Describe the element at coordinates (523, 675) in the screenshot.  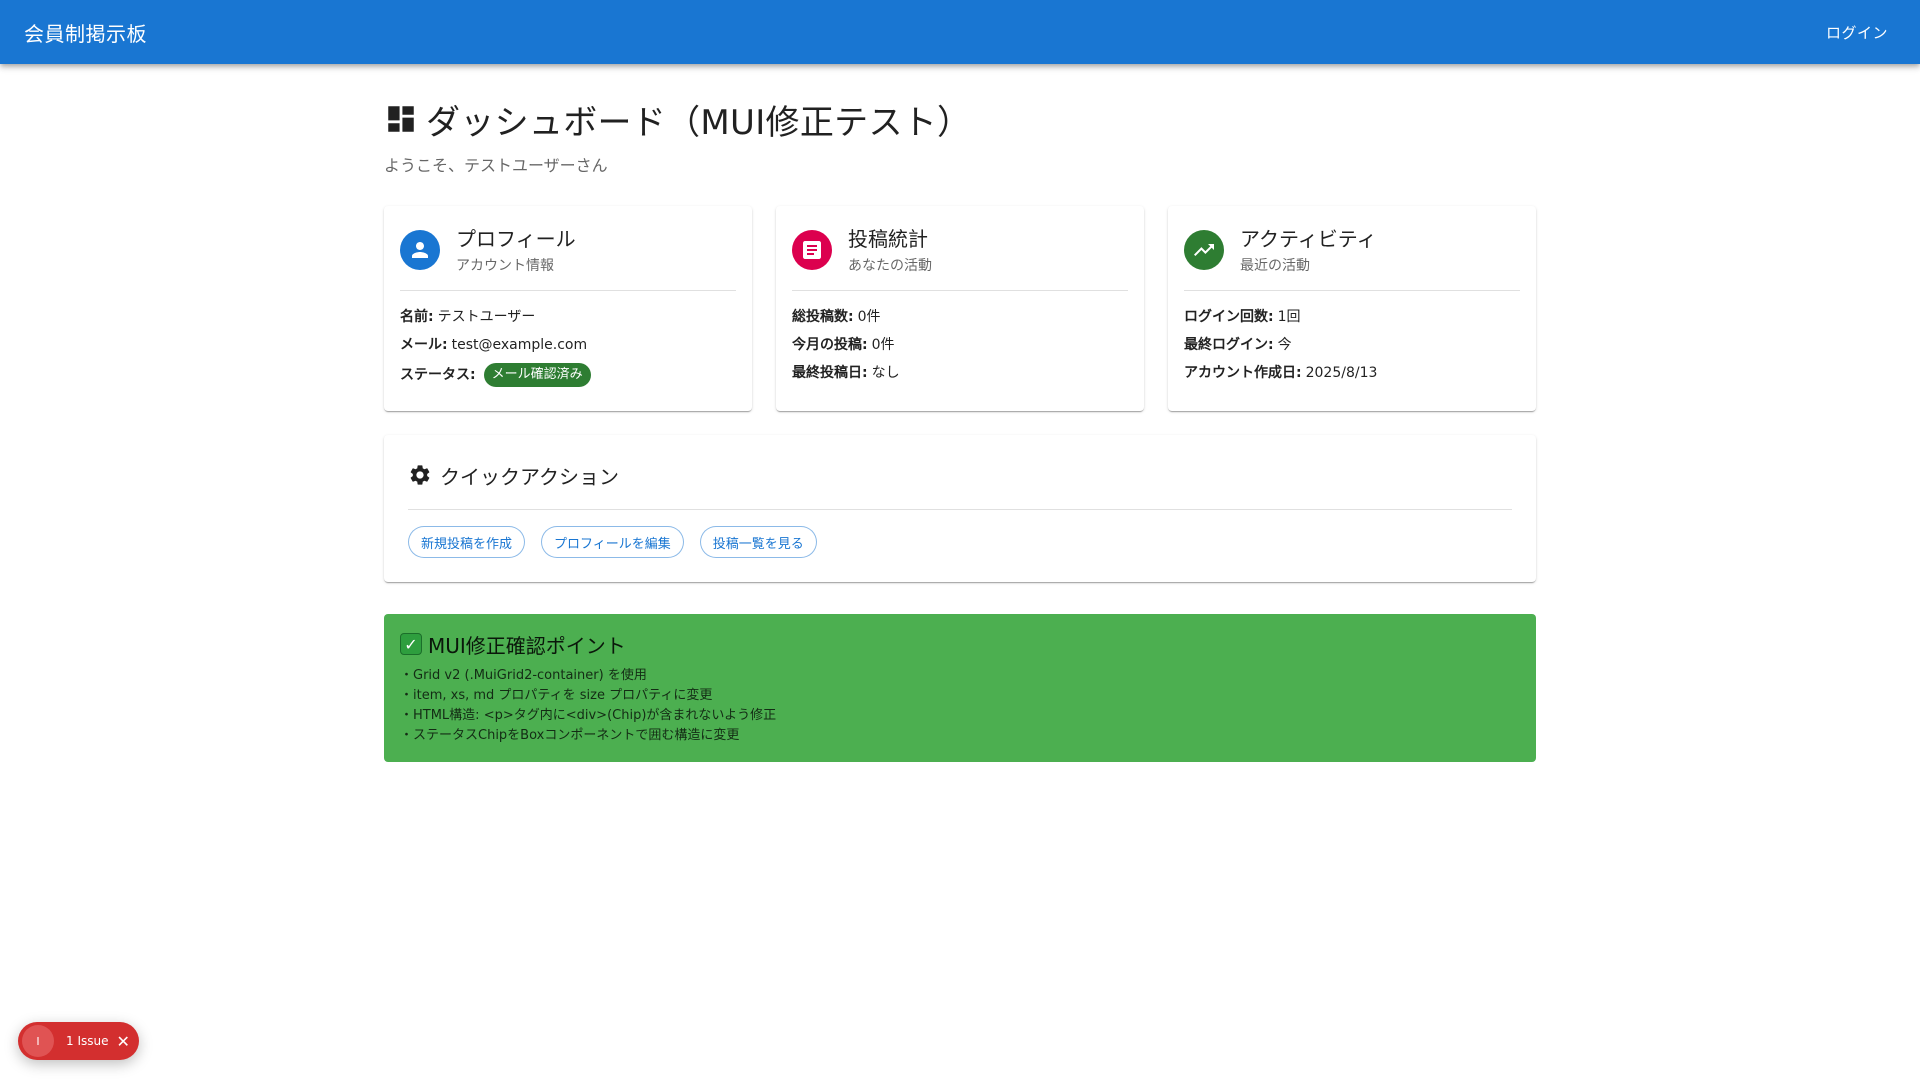
I see `notice-item: ・Grid v2 (.MuiGrid2-container) を使用` at that location.